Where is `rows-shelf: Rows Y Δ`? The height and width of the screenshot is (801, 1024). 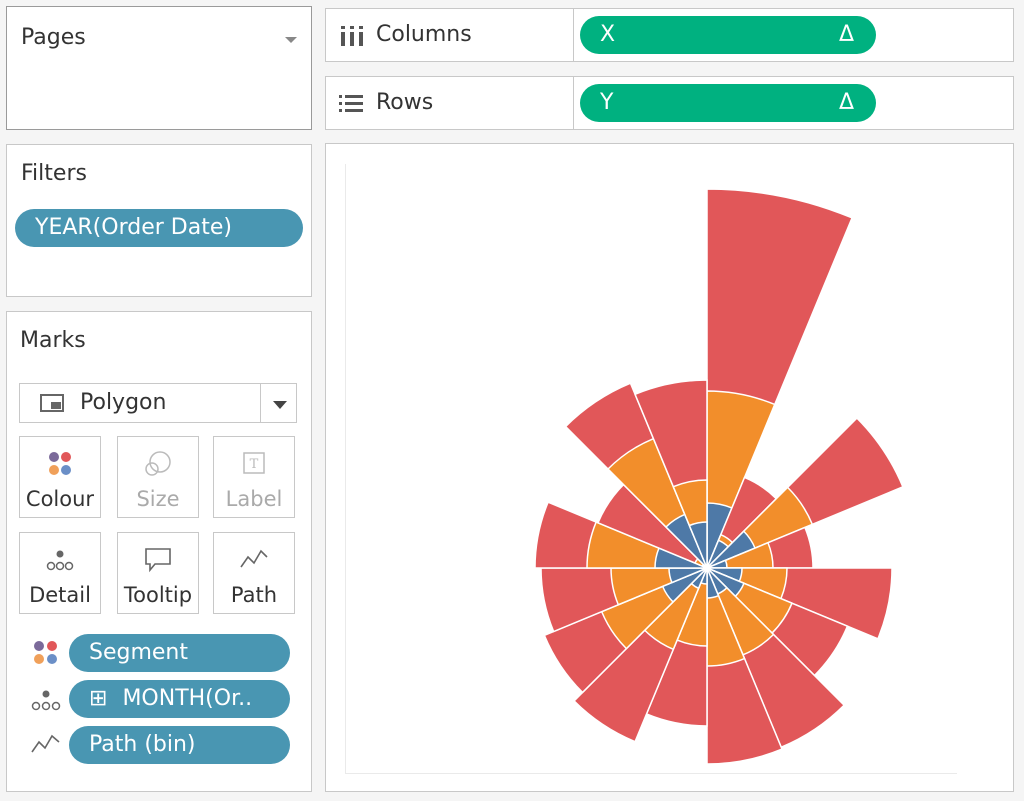 rows-shelf: Rows Y Δ is located at coordinates (669, 103).